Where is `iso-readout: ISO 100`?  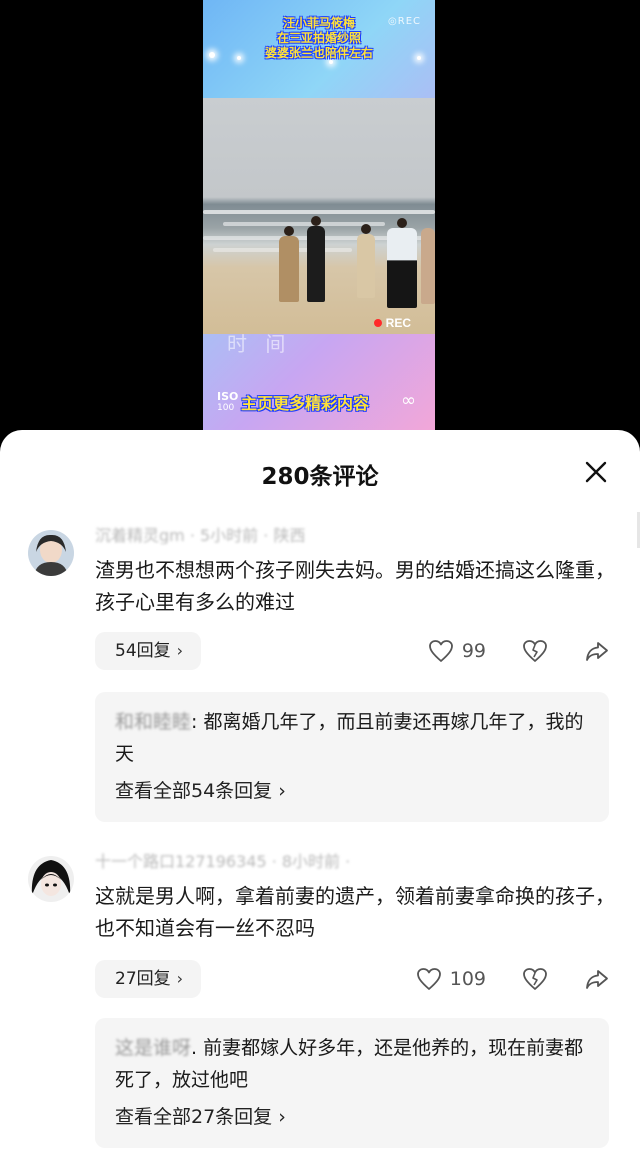 iso-readout: ISO 100 is located at coordinates (228, 401).